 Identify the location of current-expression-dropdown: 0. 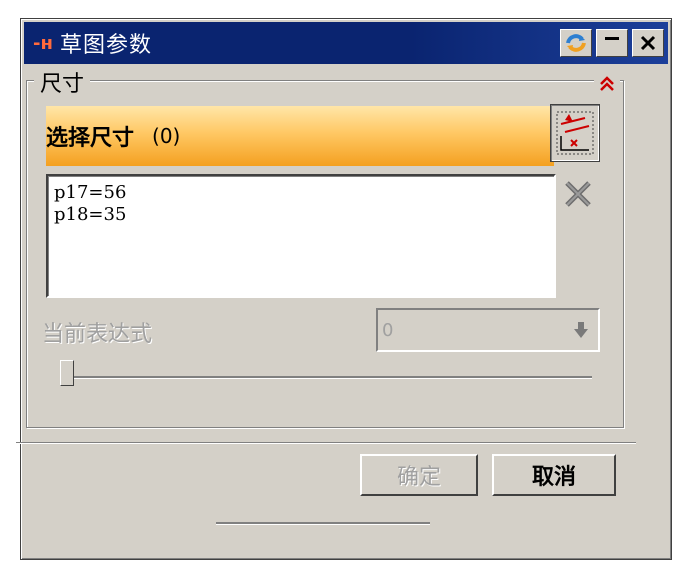
(488, 330).